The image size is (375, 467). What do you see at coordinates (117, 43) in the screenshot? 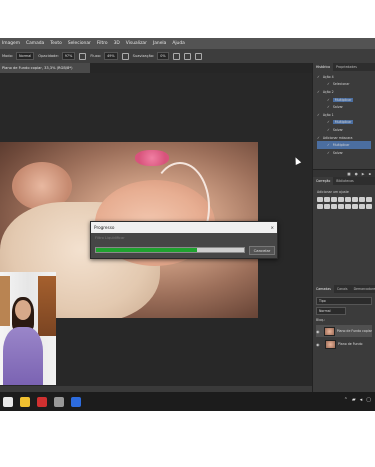
I see `menu-3d: 3D` at bounding box center [117, 43].